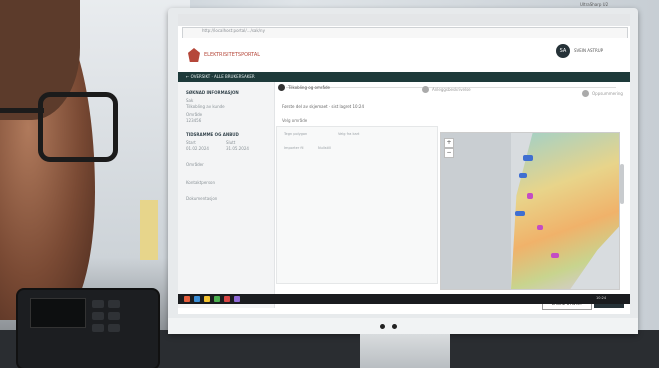 The image size is (659, 368). I want to click on monitor-brand-label: UltraSharp U2, so click(594, 4).